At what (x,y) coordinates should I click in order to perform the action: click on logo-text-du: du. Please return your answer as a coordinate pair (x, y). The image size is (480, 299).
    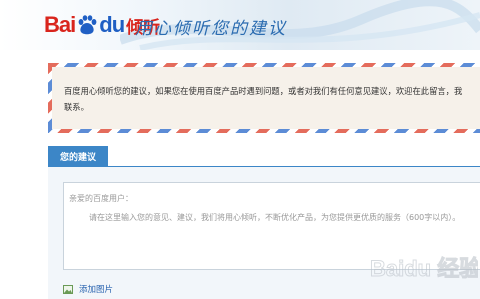
    Looking at the image, I should click on (112, 24).